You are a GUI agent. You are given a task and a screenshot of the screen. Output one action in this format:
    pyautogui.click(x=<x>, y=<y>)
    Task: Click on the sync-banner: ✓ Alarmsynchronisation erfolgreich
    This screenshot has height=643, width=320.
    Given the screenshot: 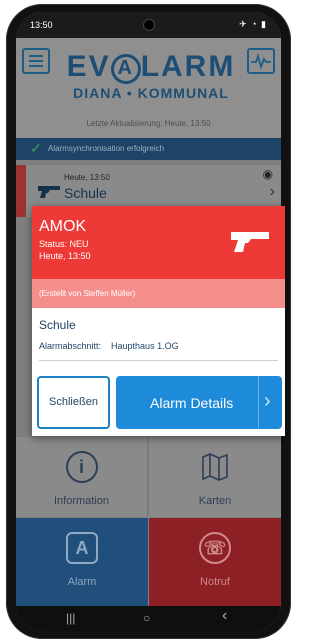 What is the action you would take?
    pyautogui.click(x=148, y=149)
    